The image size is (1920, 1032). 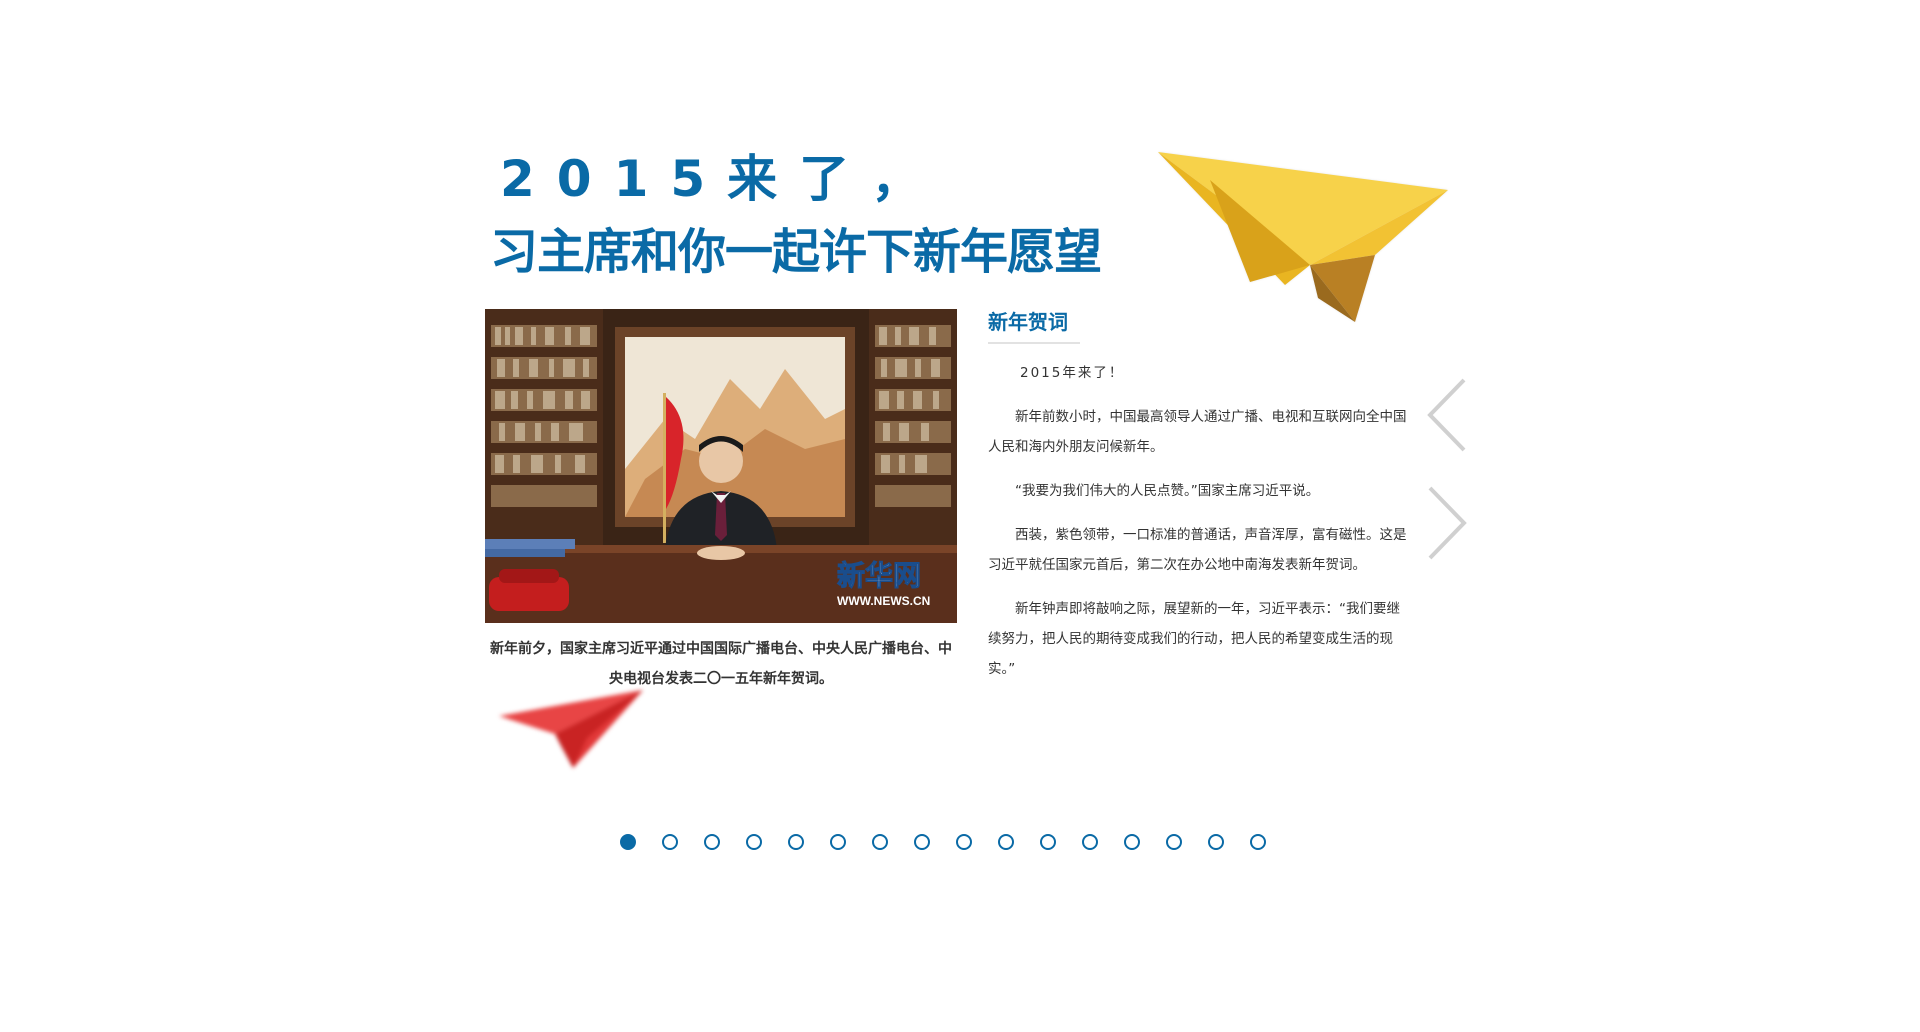 I want to click on news-photo: 新华网 WWW.NEWS.CN, so click(x=721, y=466).